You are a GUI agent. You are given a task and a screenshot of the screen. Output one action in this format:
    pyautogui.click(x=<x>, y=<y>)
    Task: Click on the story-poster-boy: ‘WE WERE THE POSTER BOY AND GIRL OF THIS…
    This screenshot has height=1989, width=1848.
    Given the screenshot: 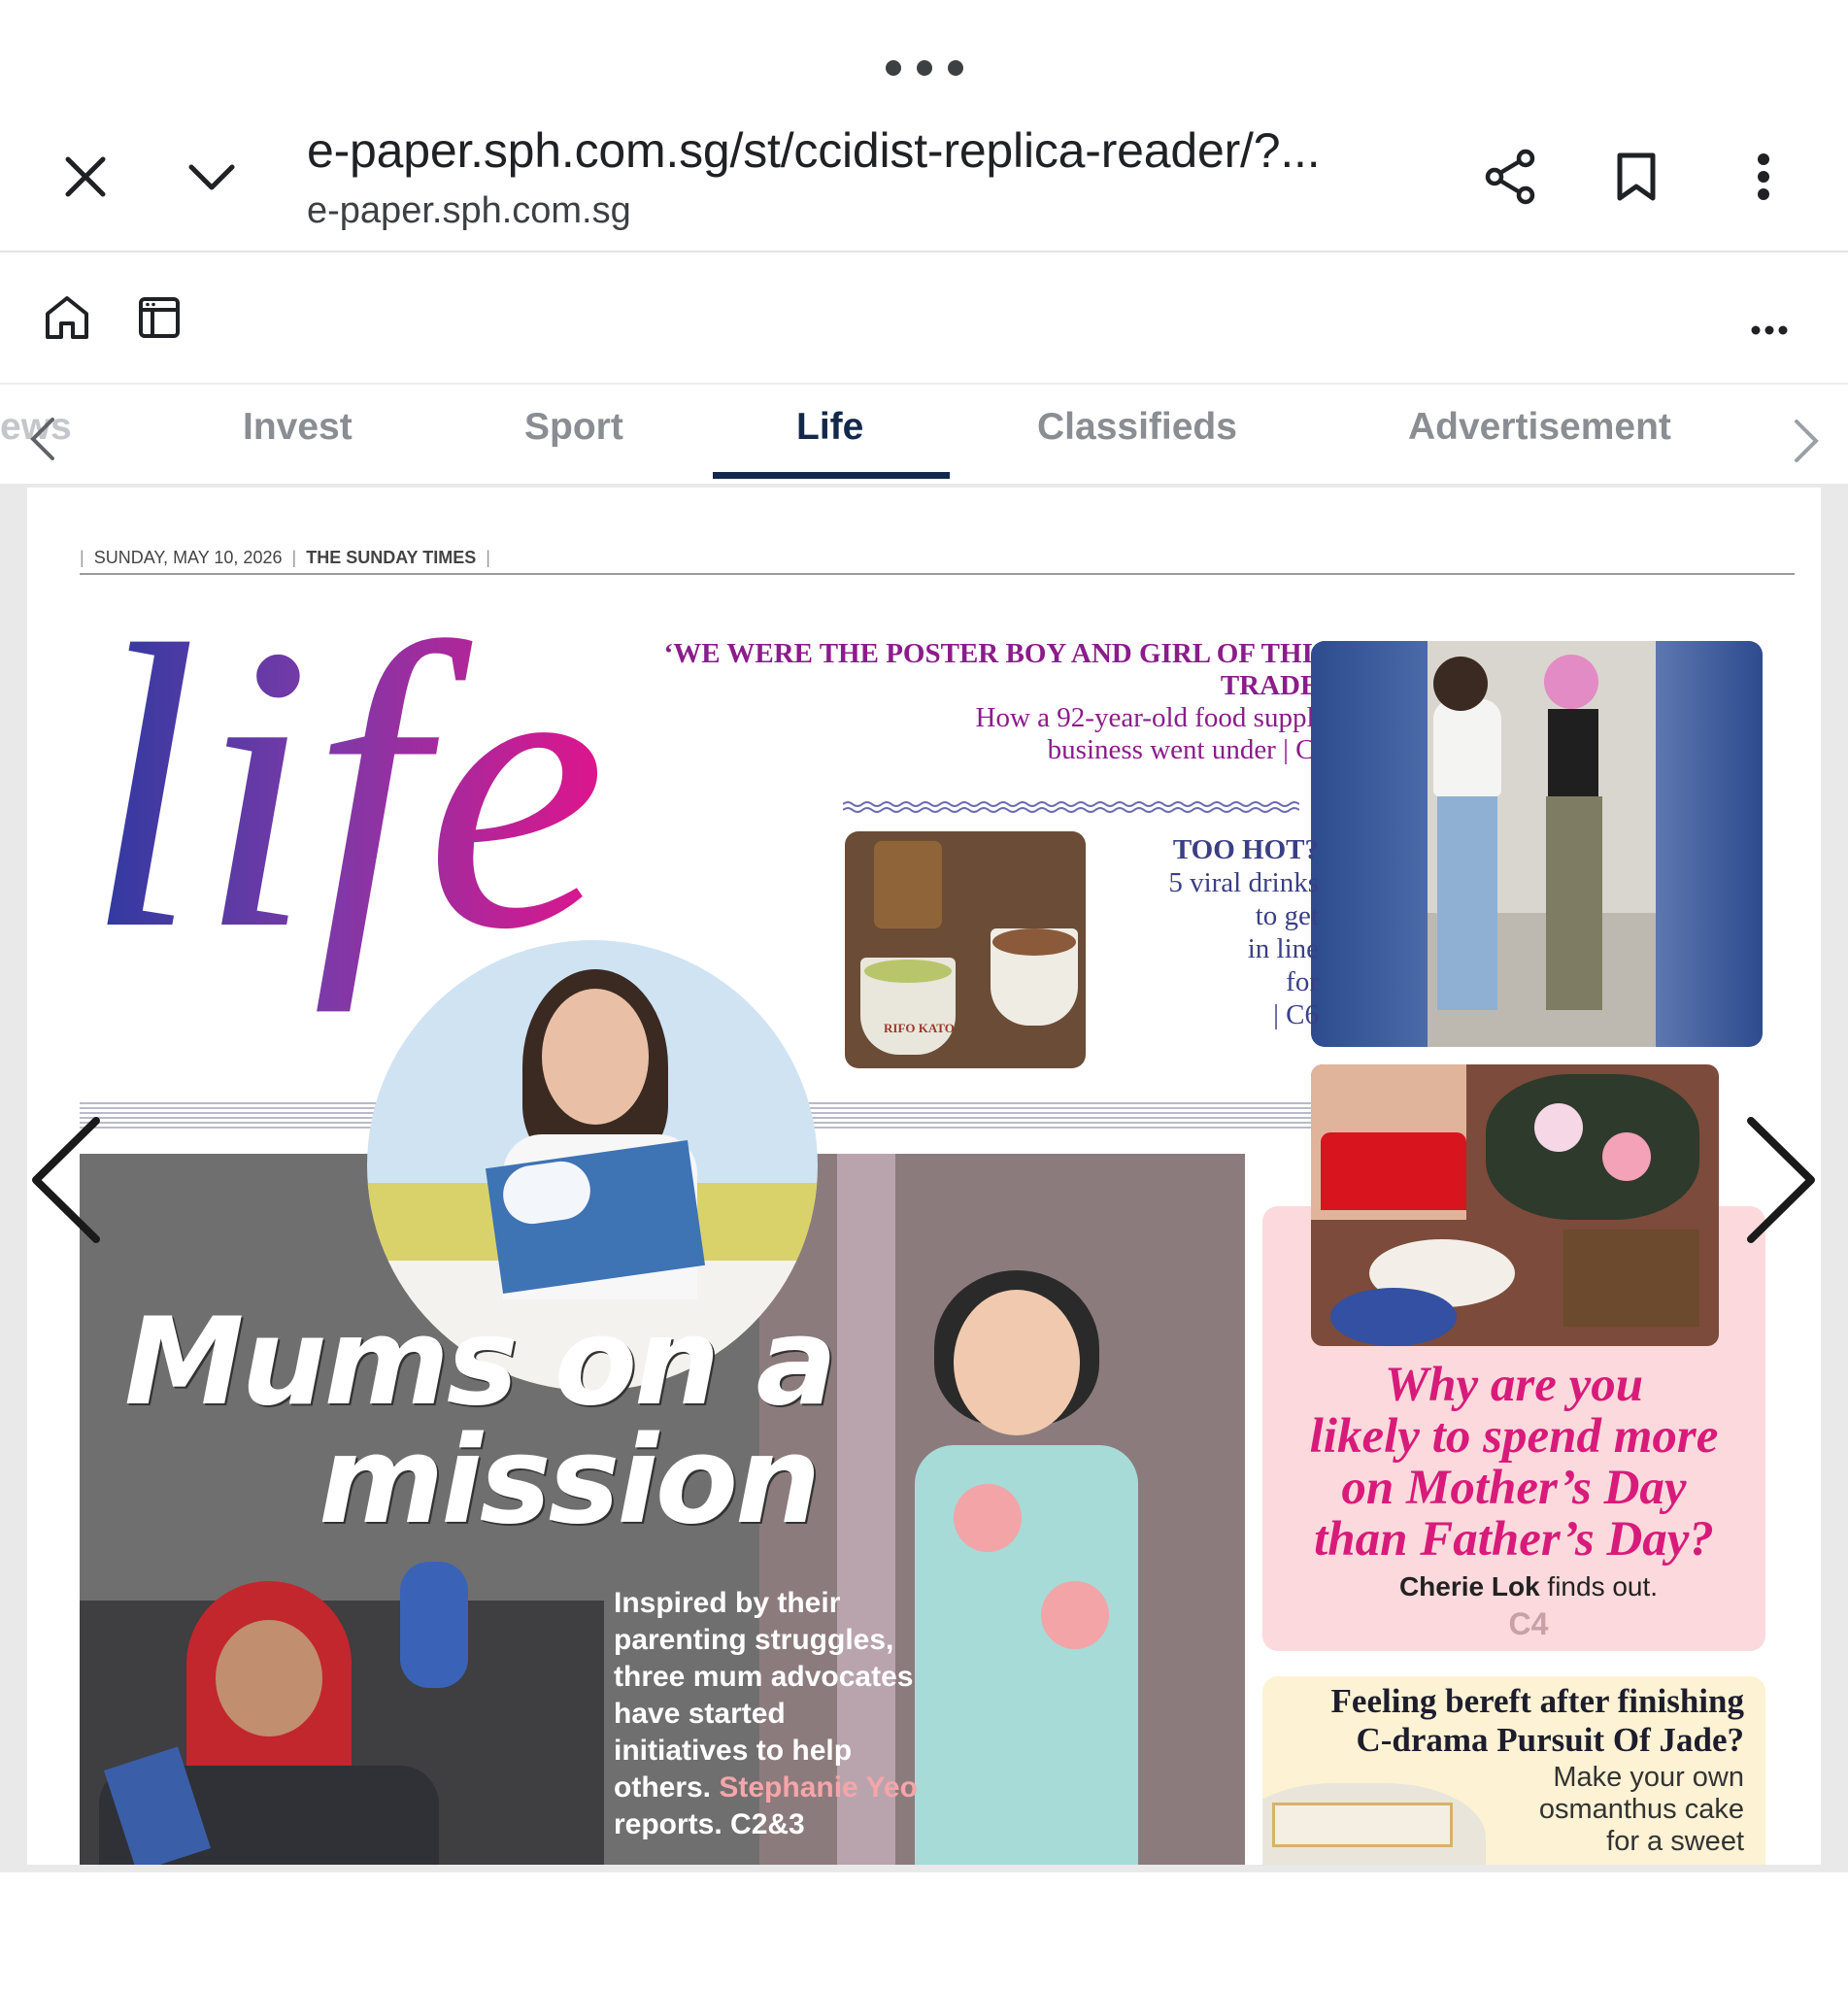 What is the action you would take?
    pyautogui.click(x=988, y=702)
    